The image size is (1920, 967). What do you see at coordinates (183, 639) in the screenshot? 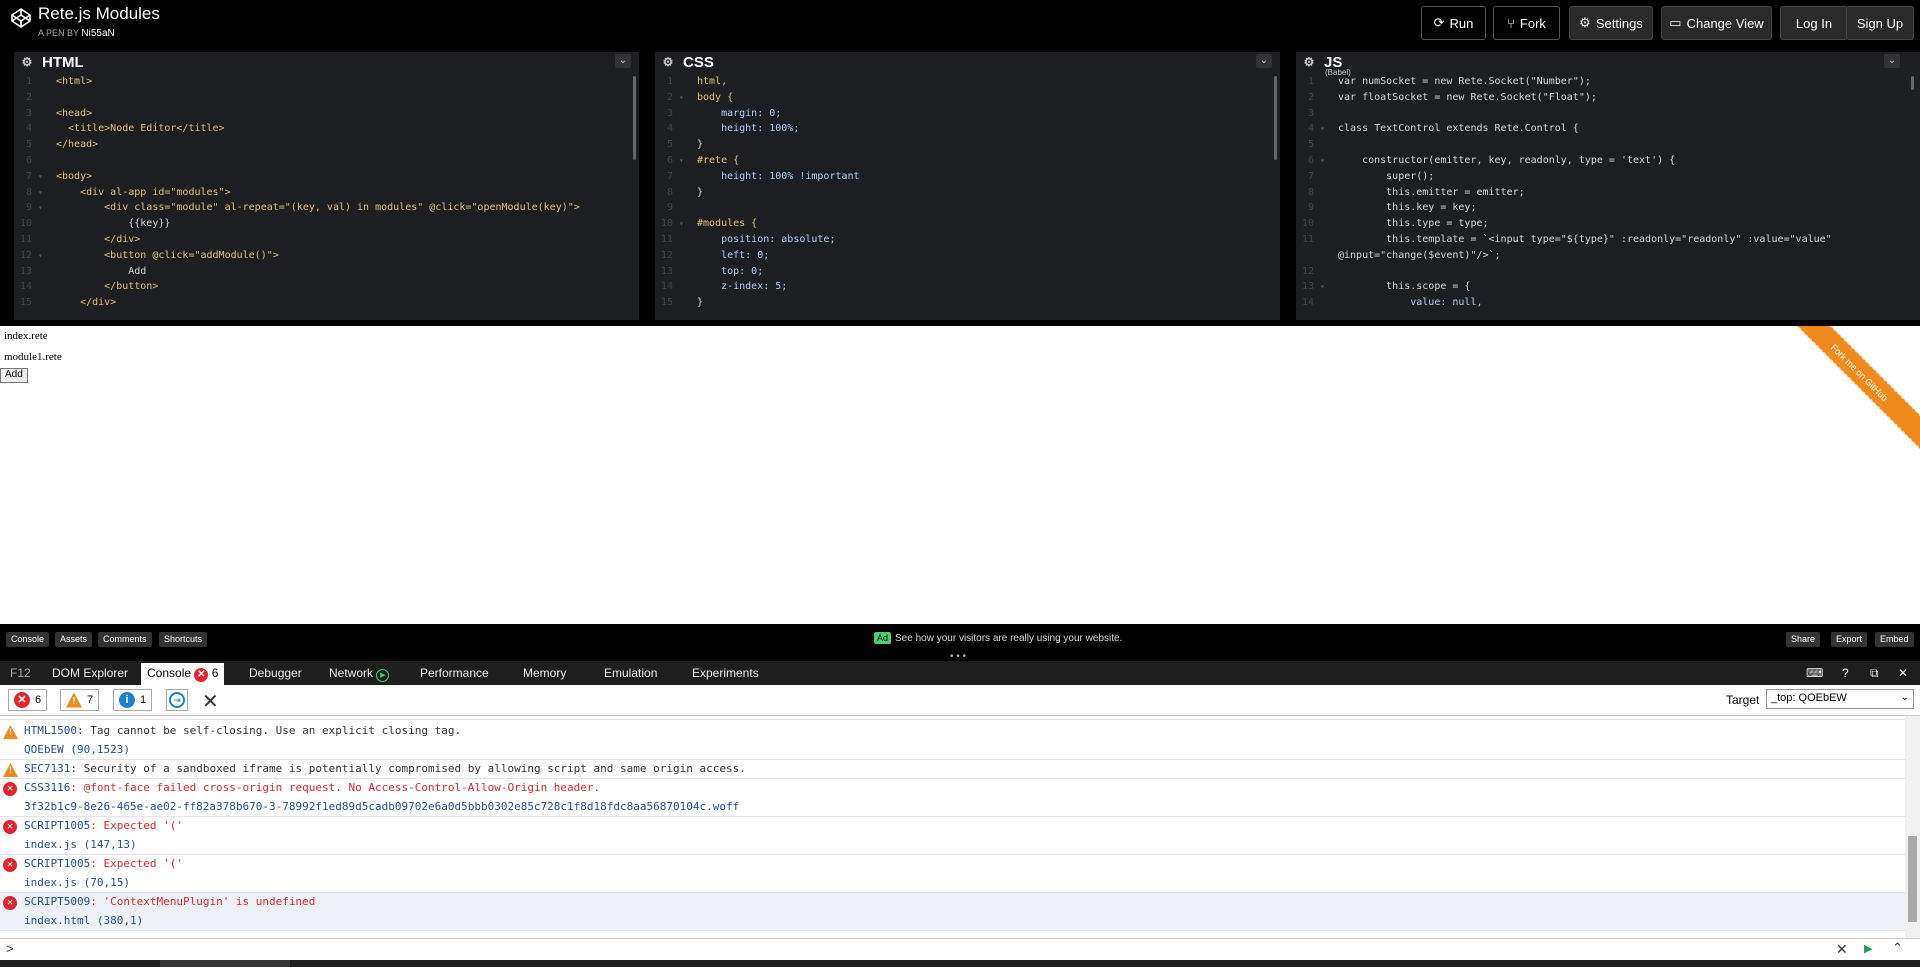
I see `shortcuts-button: Shortcuts` at bounding box center [183, 639].